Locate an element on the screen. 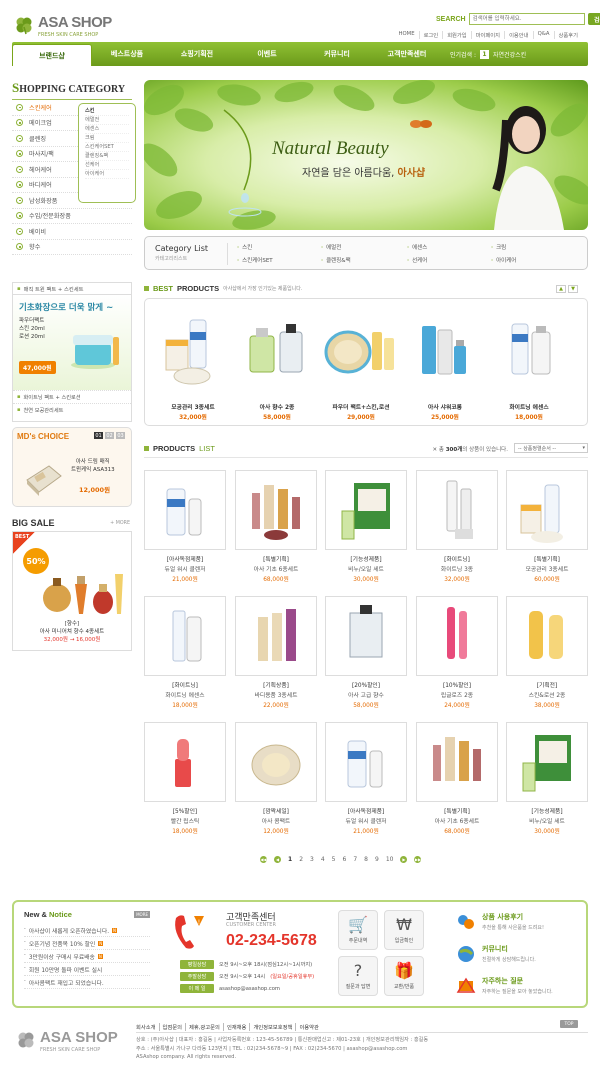 The image size is (600, 1071). arrow-up-icon: ▲ is located at coordinates (561, 289).